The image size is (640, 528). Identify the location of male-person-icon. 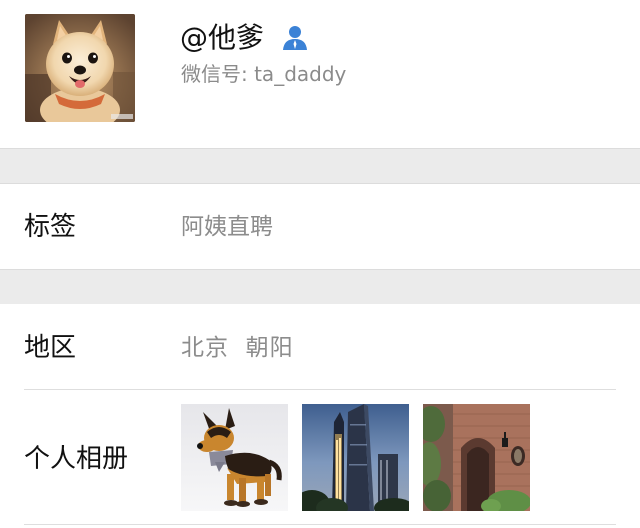
(295, 38).